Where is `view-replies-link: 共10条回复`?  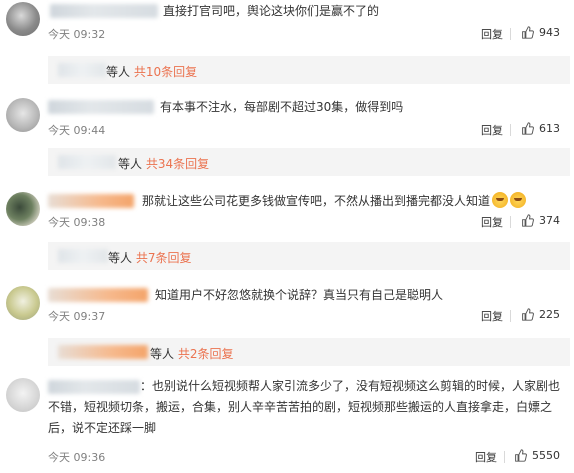
view-replies-link: 共10条回复 is located at coordinates (165, 72).